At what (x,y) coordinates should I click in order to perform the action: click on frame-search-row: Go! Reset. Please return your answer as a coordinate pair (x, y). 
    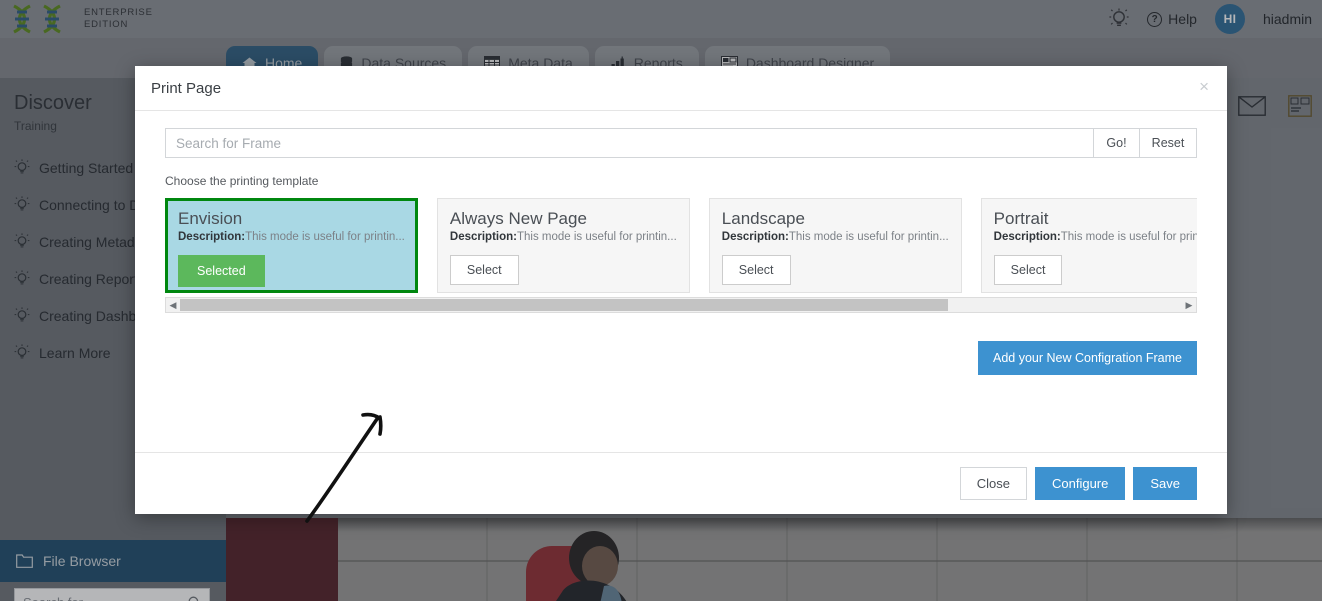
    Looking at the image, I should click on (681, 143).